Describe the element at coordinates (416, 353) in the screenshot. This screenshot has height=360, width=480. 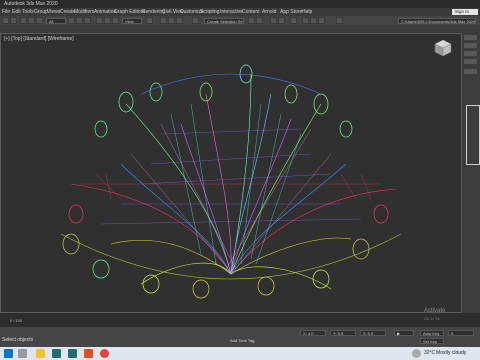
I see `weather-icon` at that location.